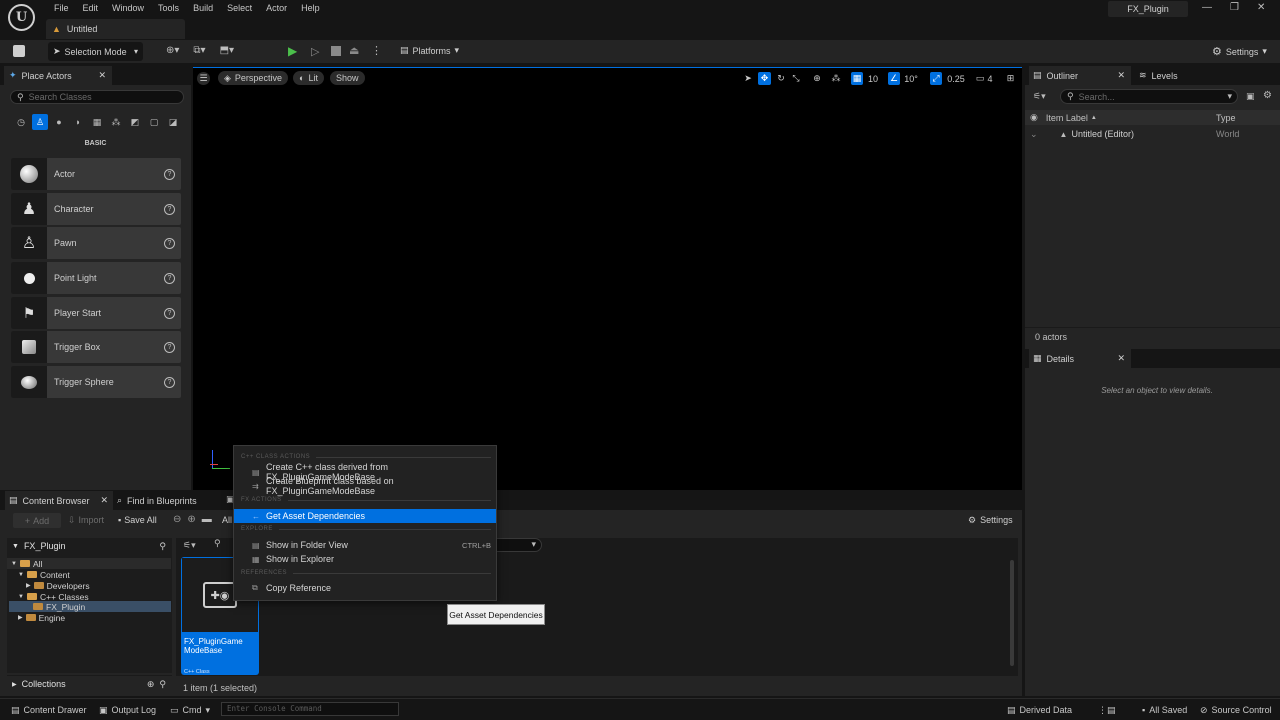 This screenshot has height=720, width=1280. I want to click on levels-tab: ≋ Levels, so click(1158, 75).